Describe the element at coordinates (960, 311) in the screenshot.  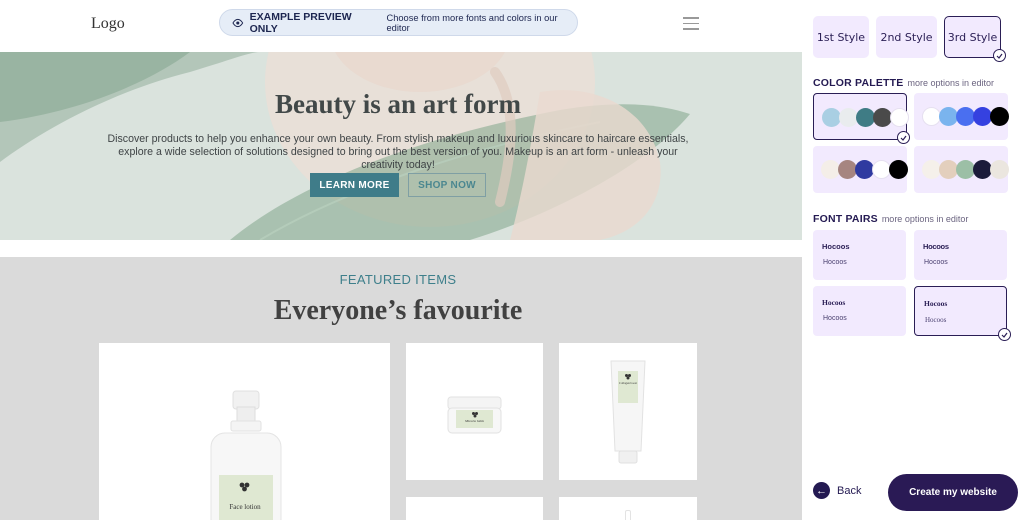
I see `font-pair-option-4: Hocoos Hocoos` at that location.